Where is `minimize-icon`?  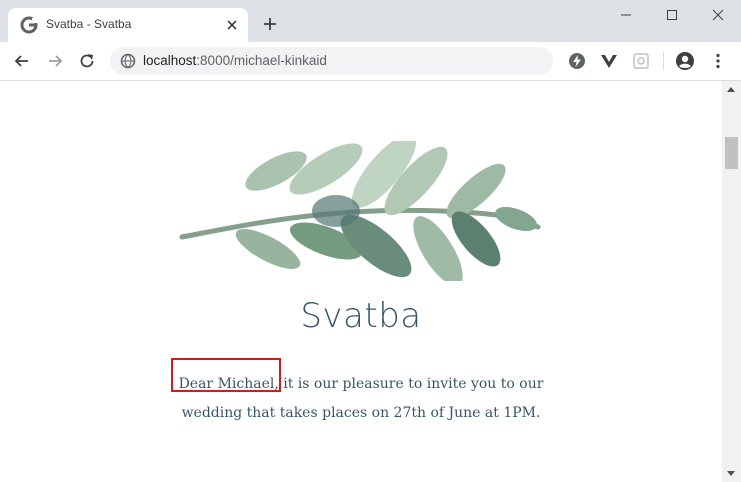
minimize-icon is located at coordinates (626, 15).